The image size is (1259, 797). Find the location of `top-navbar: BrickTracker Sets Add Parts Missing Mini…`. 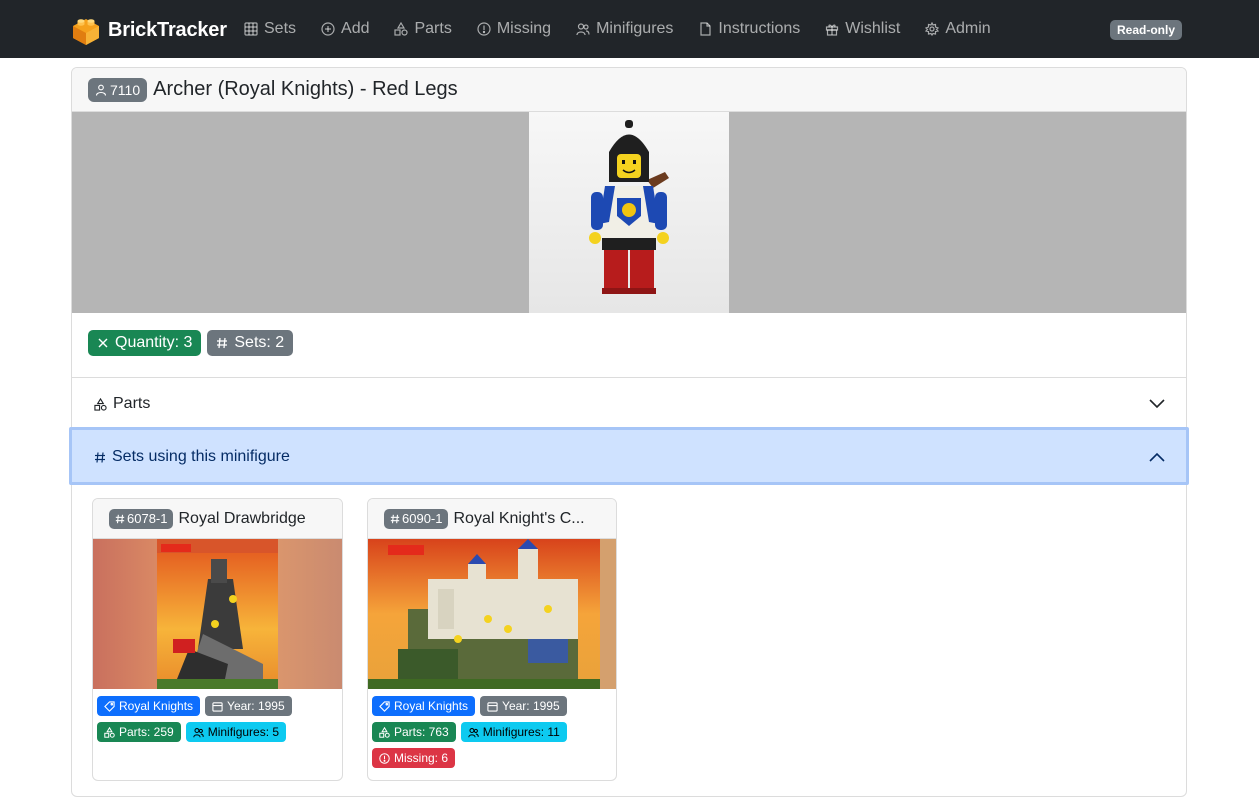

top-navbar: BrickTracker Sets Add Parts Missing Mini… is located at coordinates (629, 29).